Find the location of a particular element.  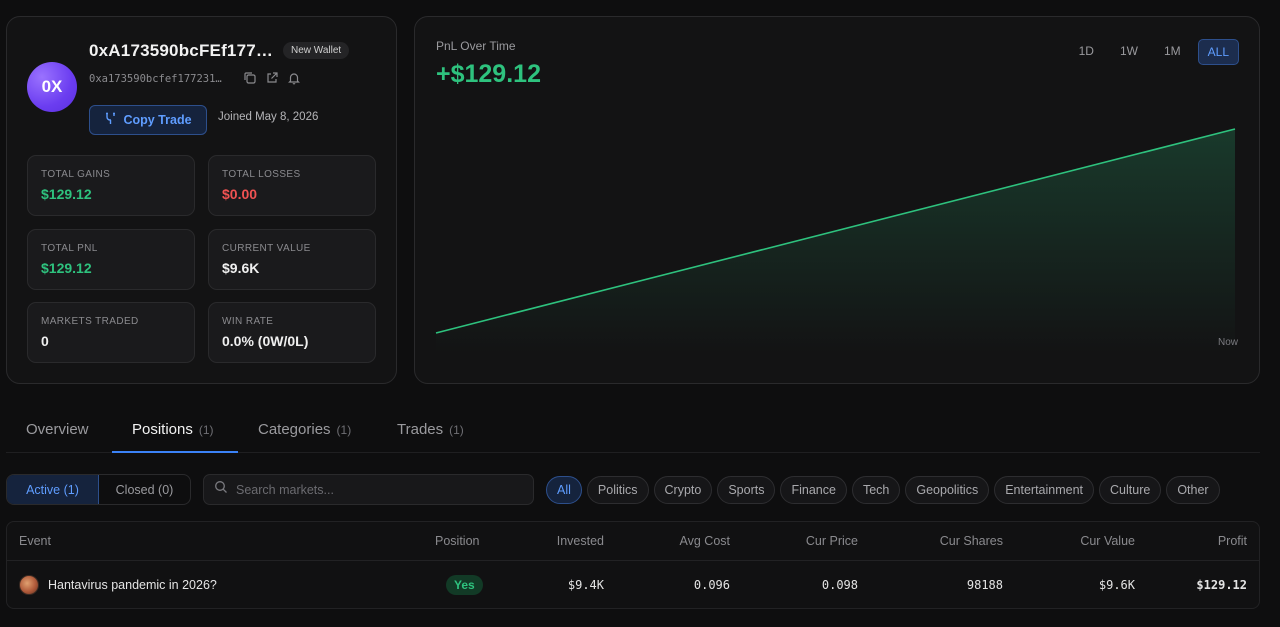

tab-positions: Positions (1) is located at coordinates (175, 432).